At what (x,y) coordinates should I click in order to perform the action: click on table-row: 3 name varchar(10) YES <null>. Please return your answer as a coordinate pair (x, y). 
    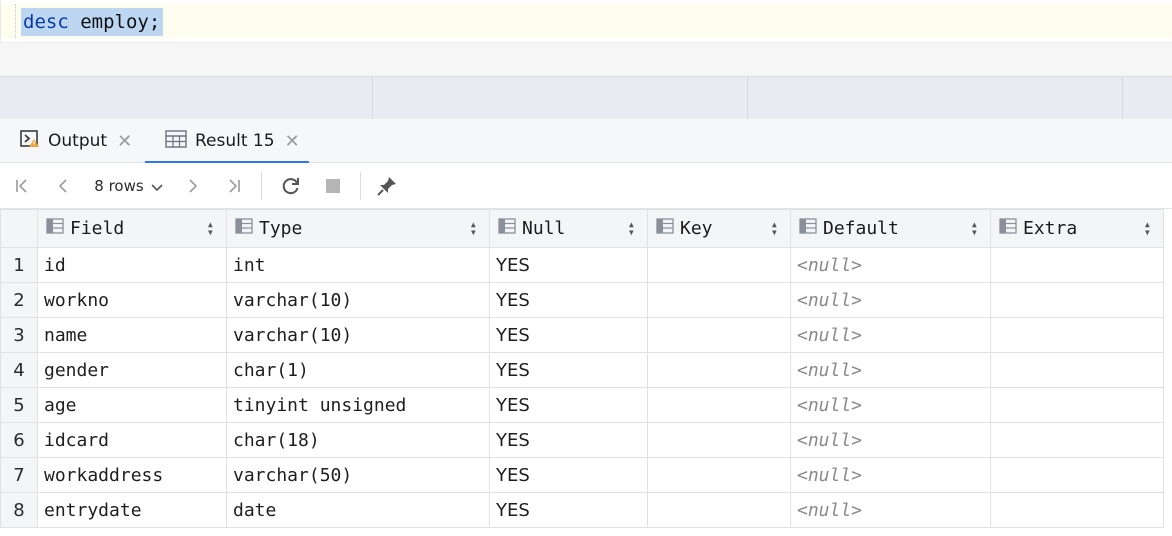
    Looking at the image, I should click on (582, 335).